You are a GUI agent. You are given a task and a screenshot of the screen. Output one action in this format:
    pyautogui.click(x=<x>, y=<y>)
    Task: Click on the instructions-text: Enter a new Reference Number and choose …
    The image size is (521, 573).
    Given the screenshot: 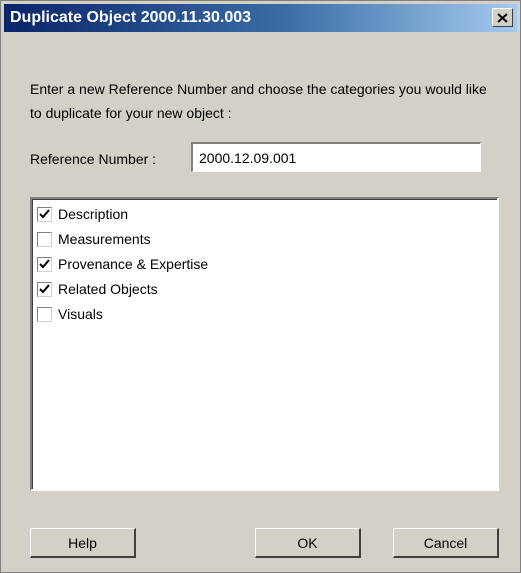 What is the action you would take?
    pyautogui.click(x=258, y=101)
    